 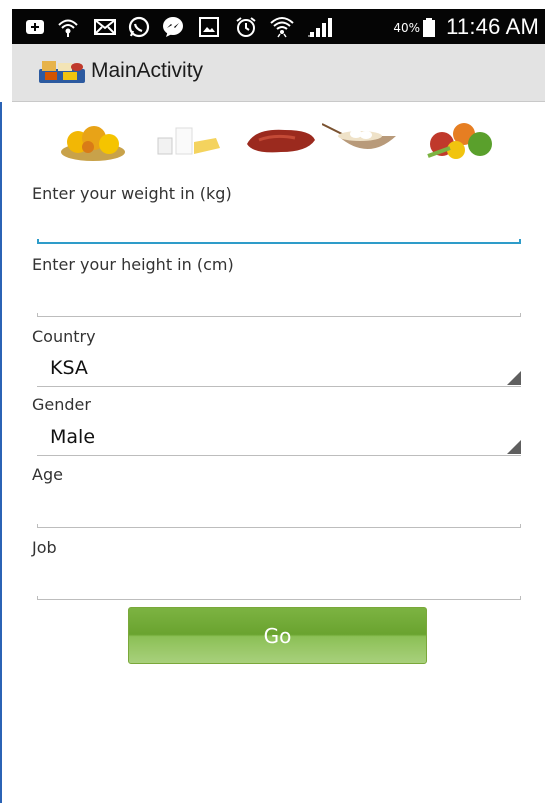 I want to click on fruits-bowl-icon, so click(x=93, y=144).